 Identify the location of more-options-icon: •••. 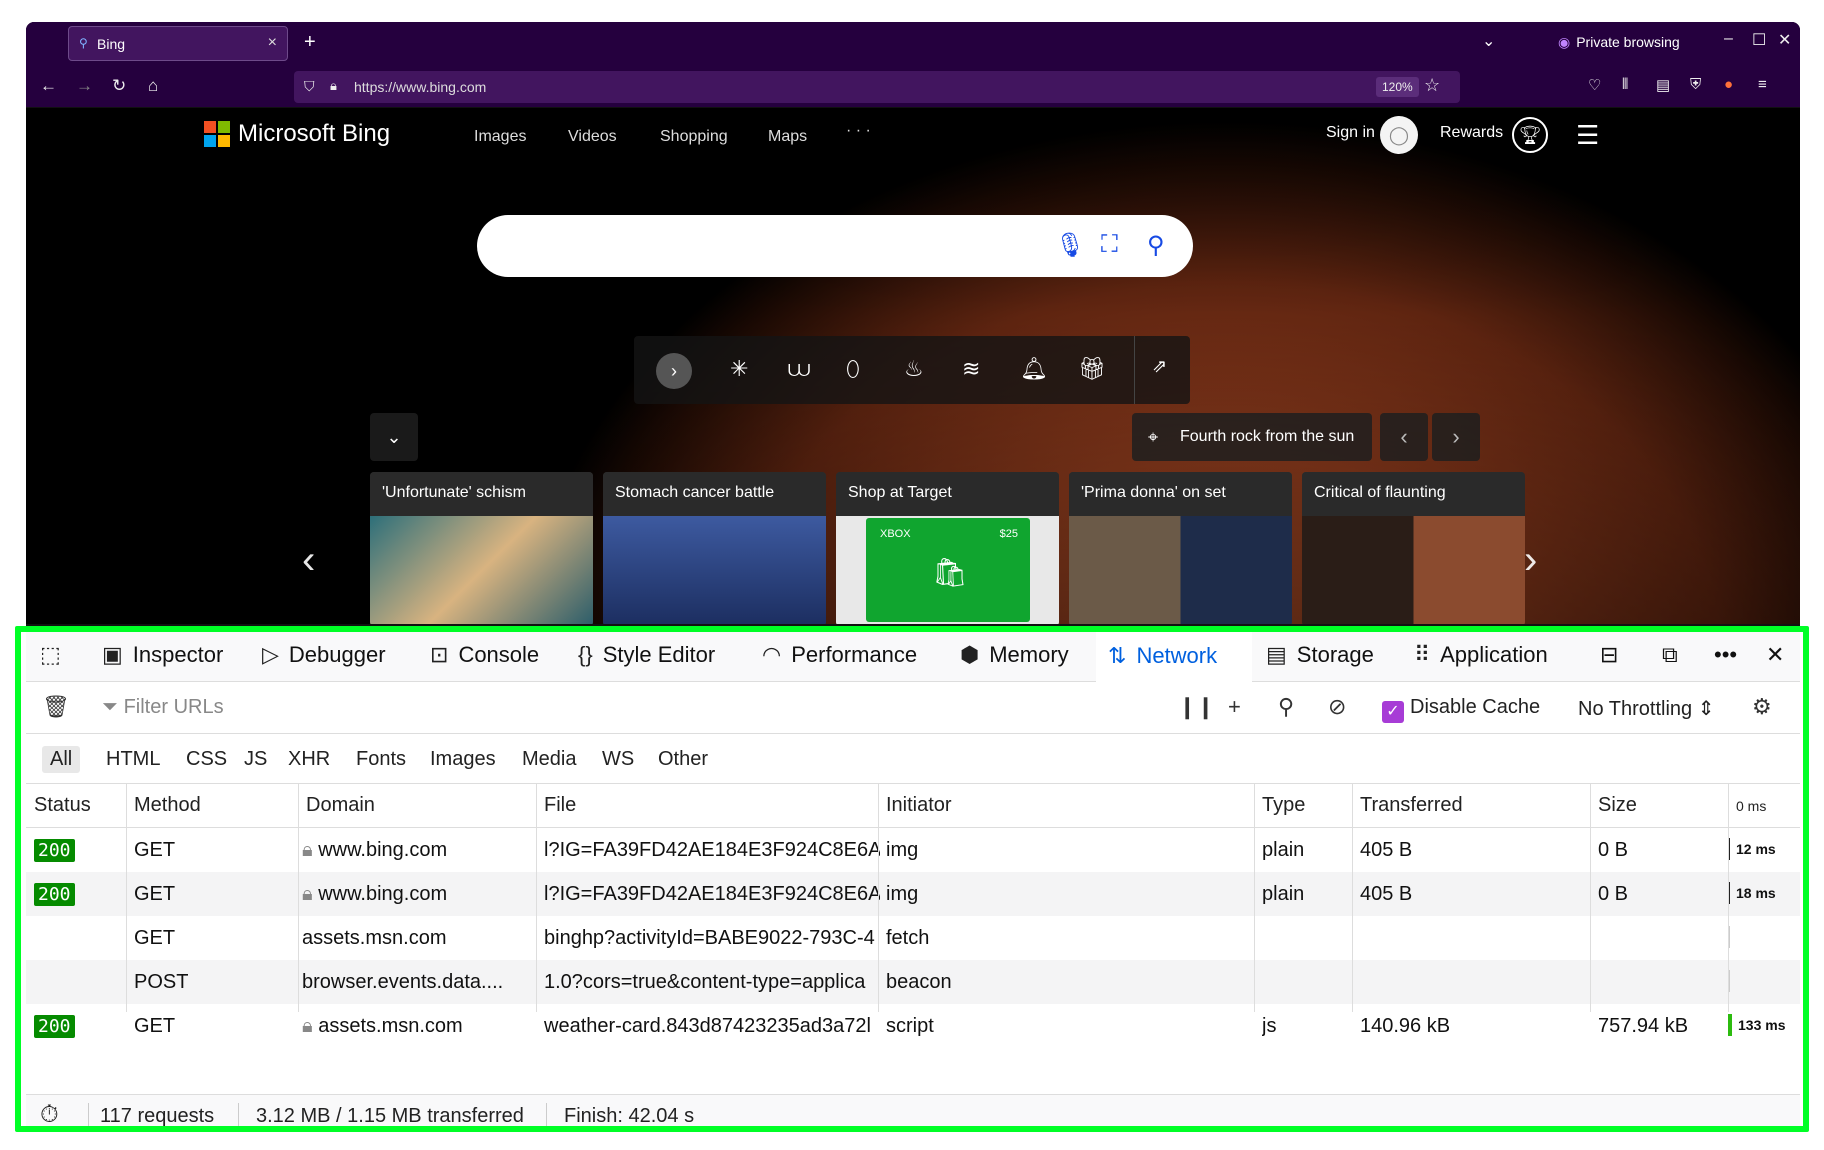
(1725, 655).